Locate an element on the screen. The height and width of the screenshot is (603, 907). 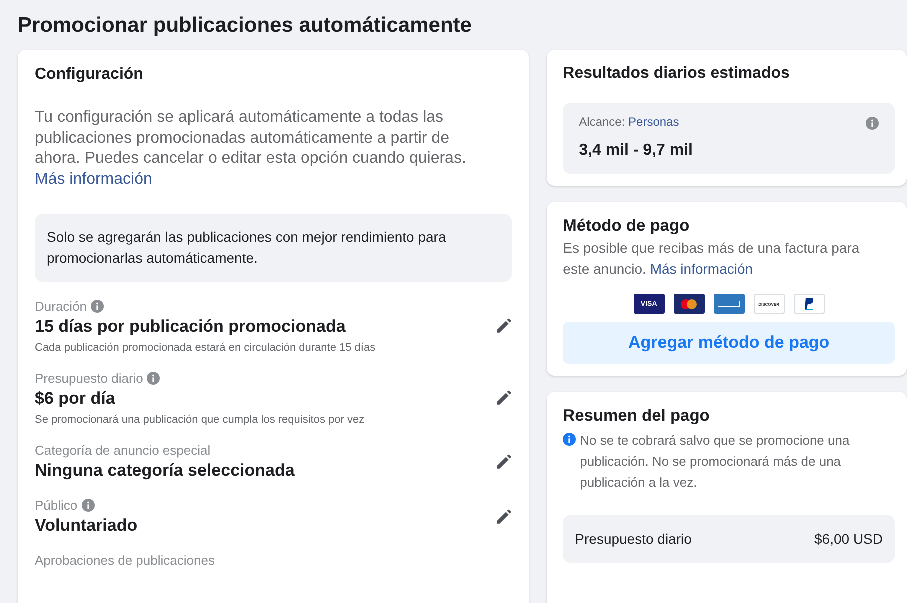
card-heading: Método de pago is located at coordinates (627, 226).